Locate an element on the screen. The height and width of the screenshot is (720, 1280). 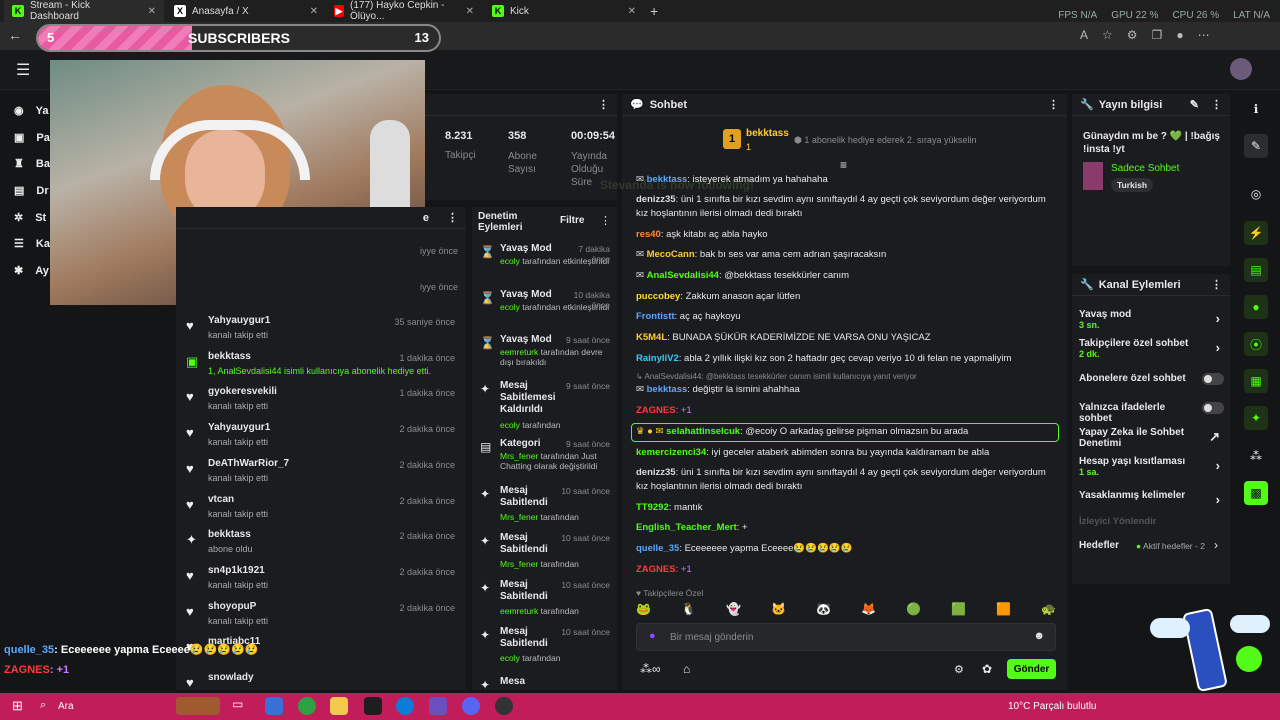
channel-action-row: Takipçilere özel sohbet 2 dk. › is located at coordinates (1151, 350).